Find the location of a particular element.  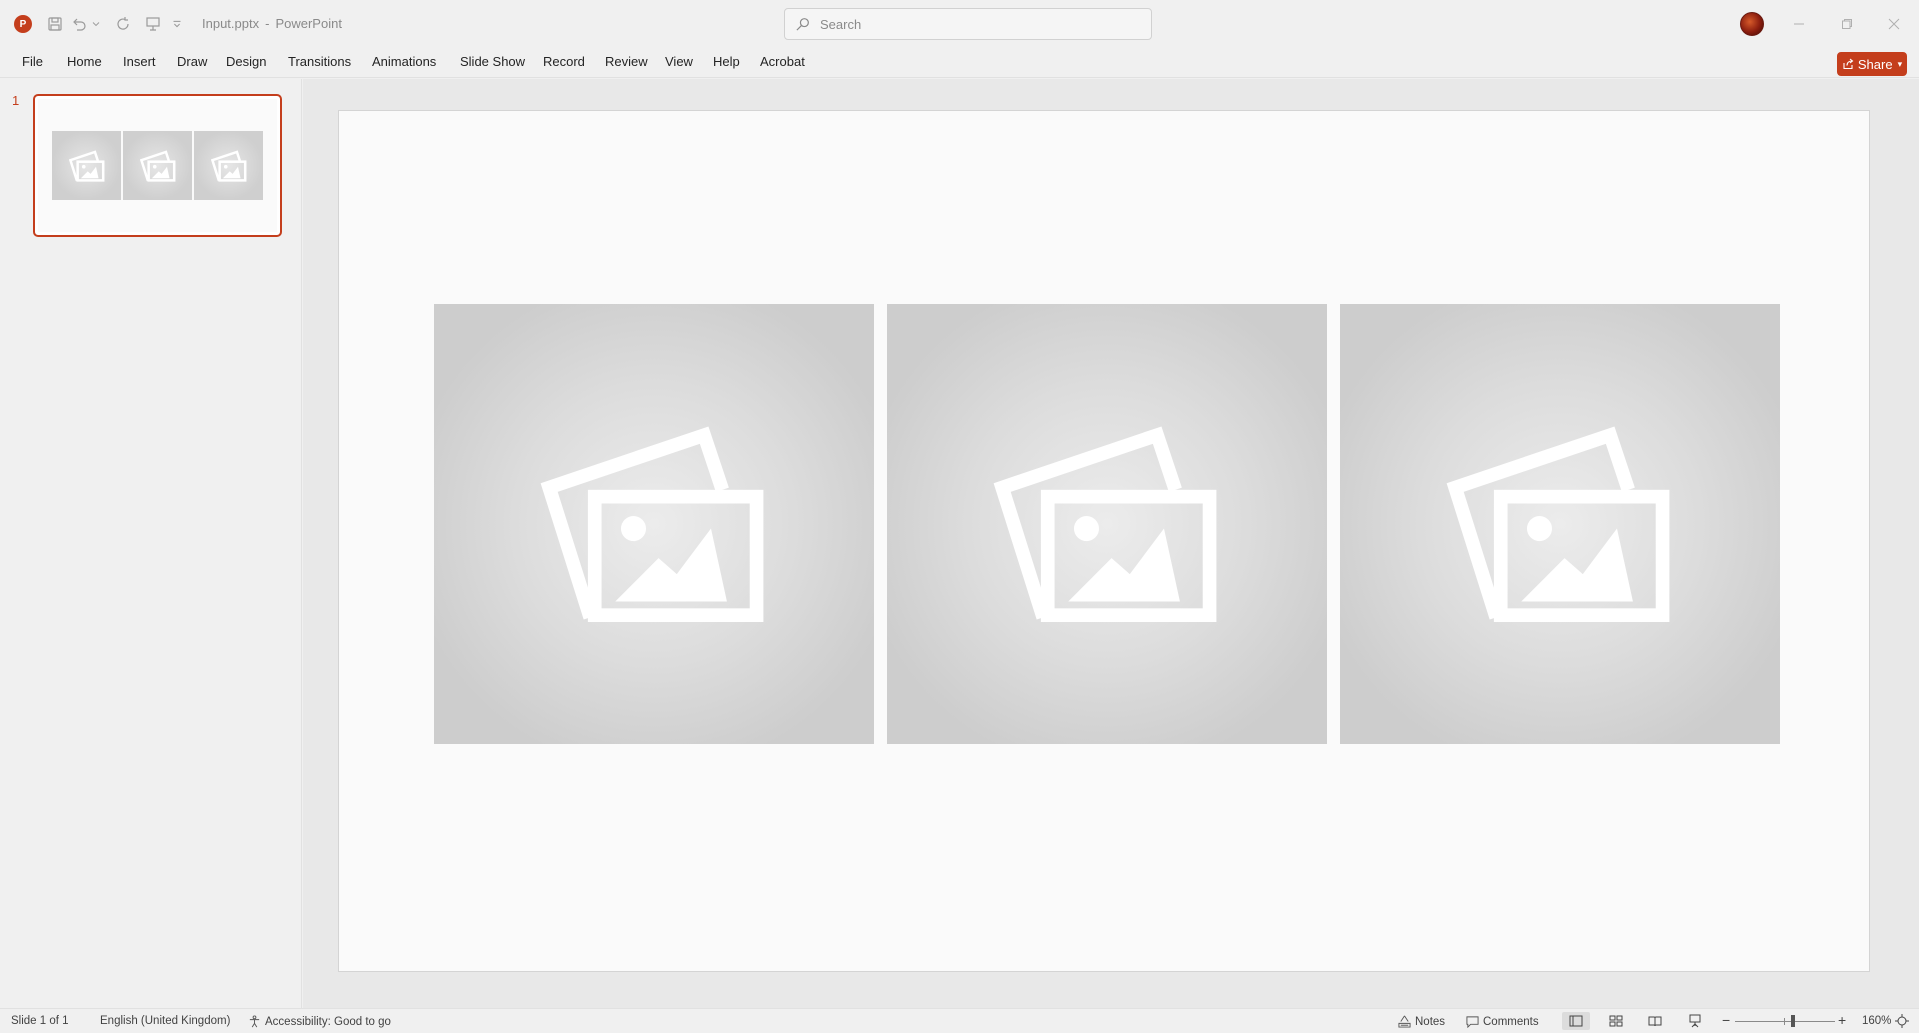

notes-label: Notes is located at coordinates (1430, 1021).